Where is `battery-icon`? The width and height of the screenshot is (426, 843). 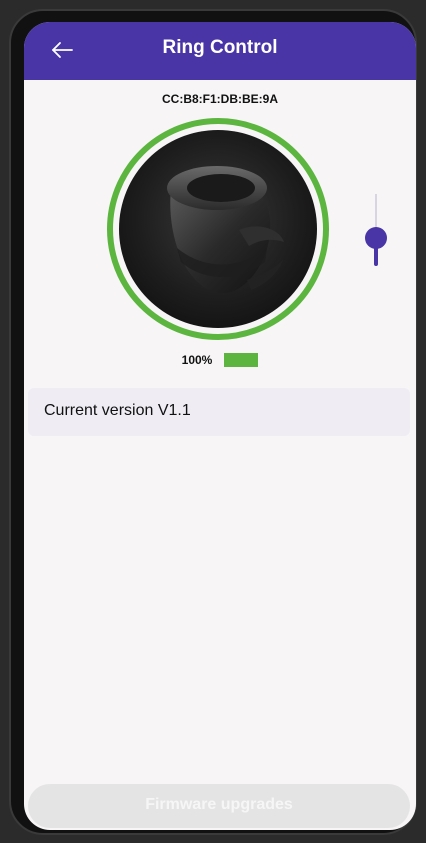
battery-icon is located at coordinates (241, 360).